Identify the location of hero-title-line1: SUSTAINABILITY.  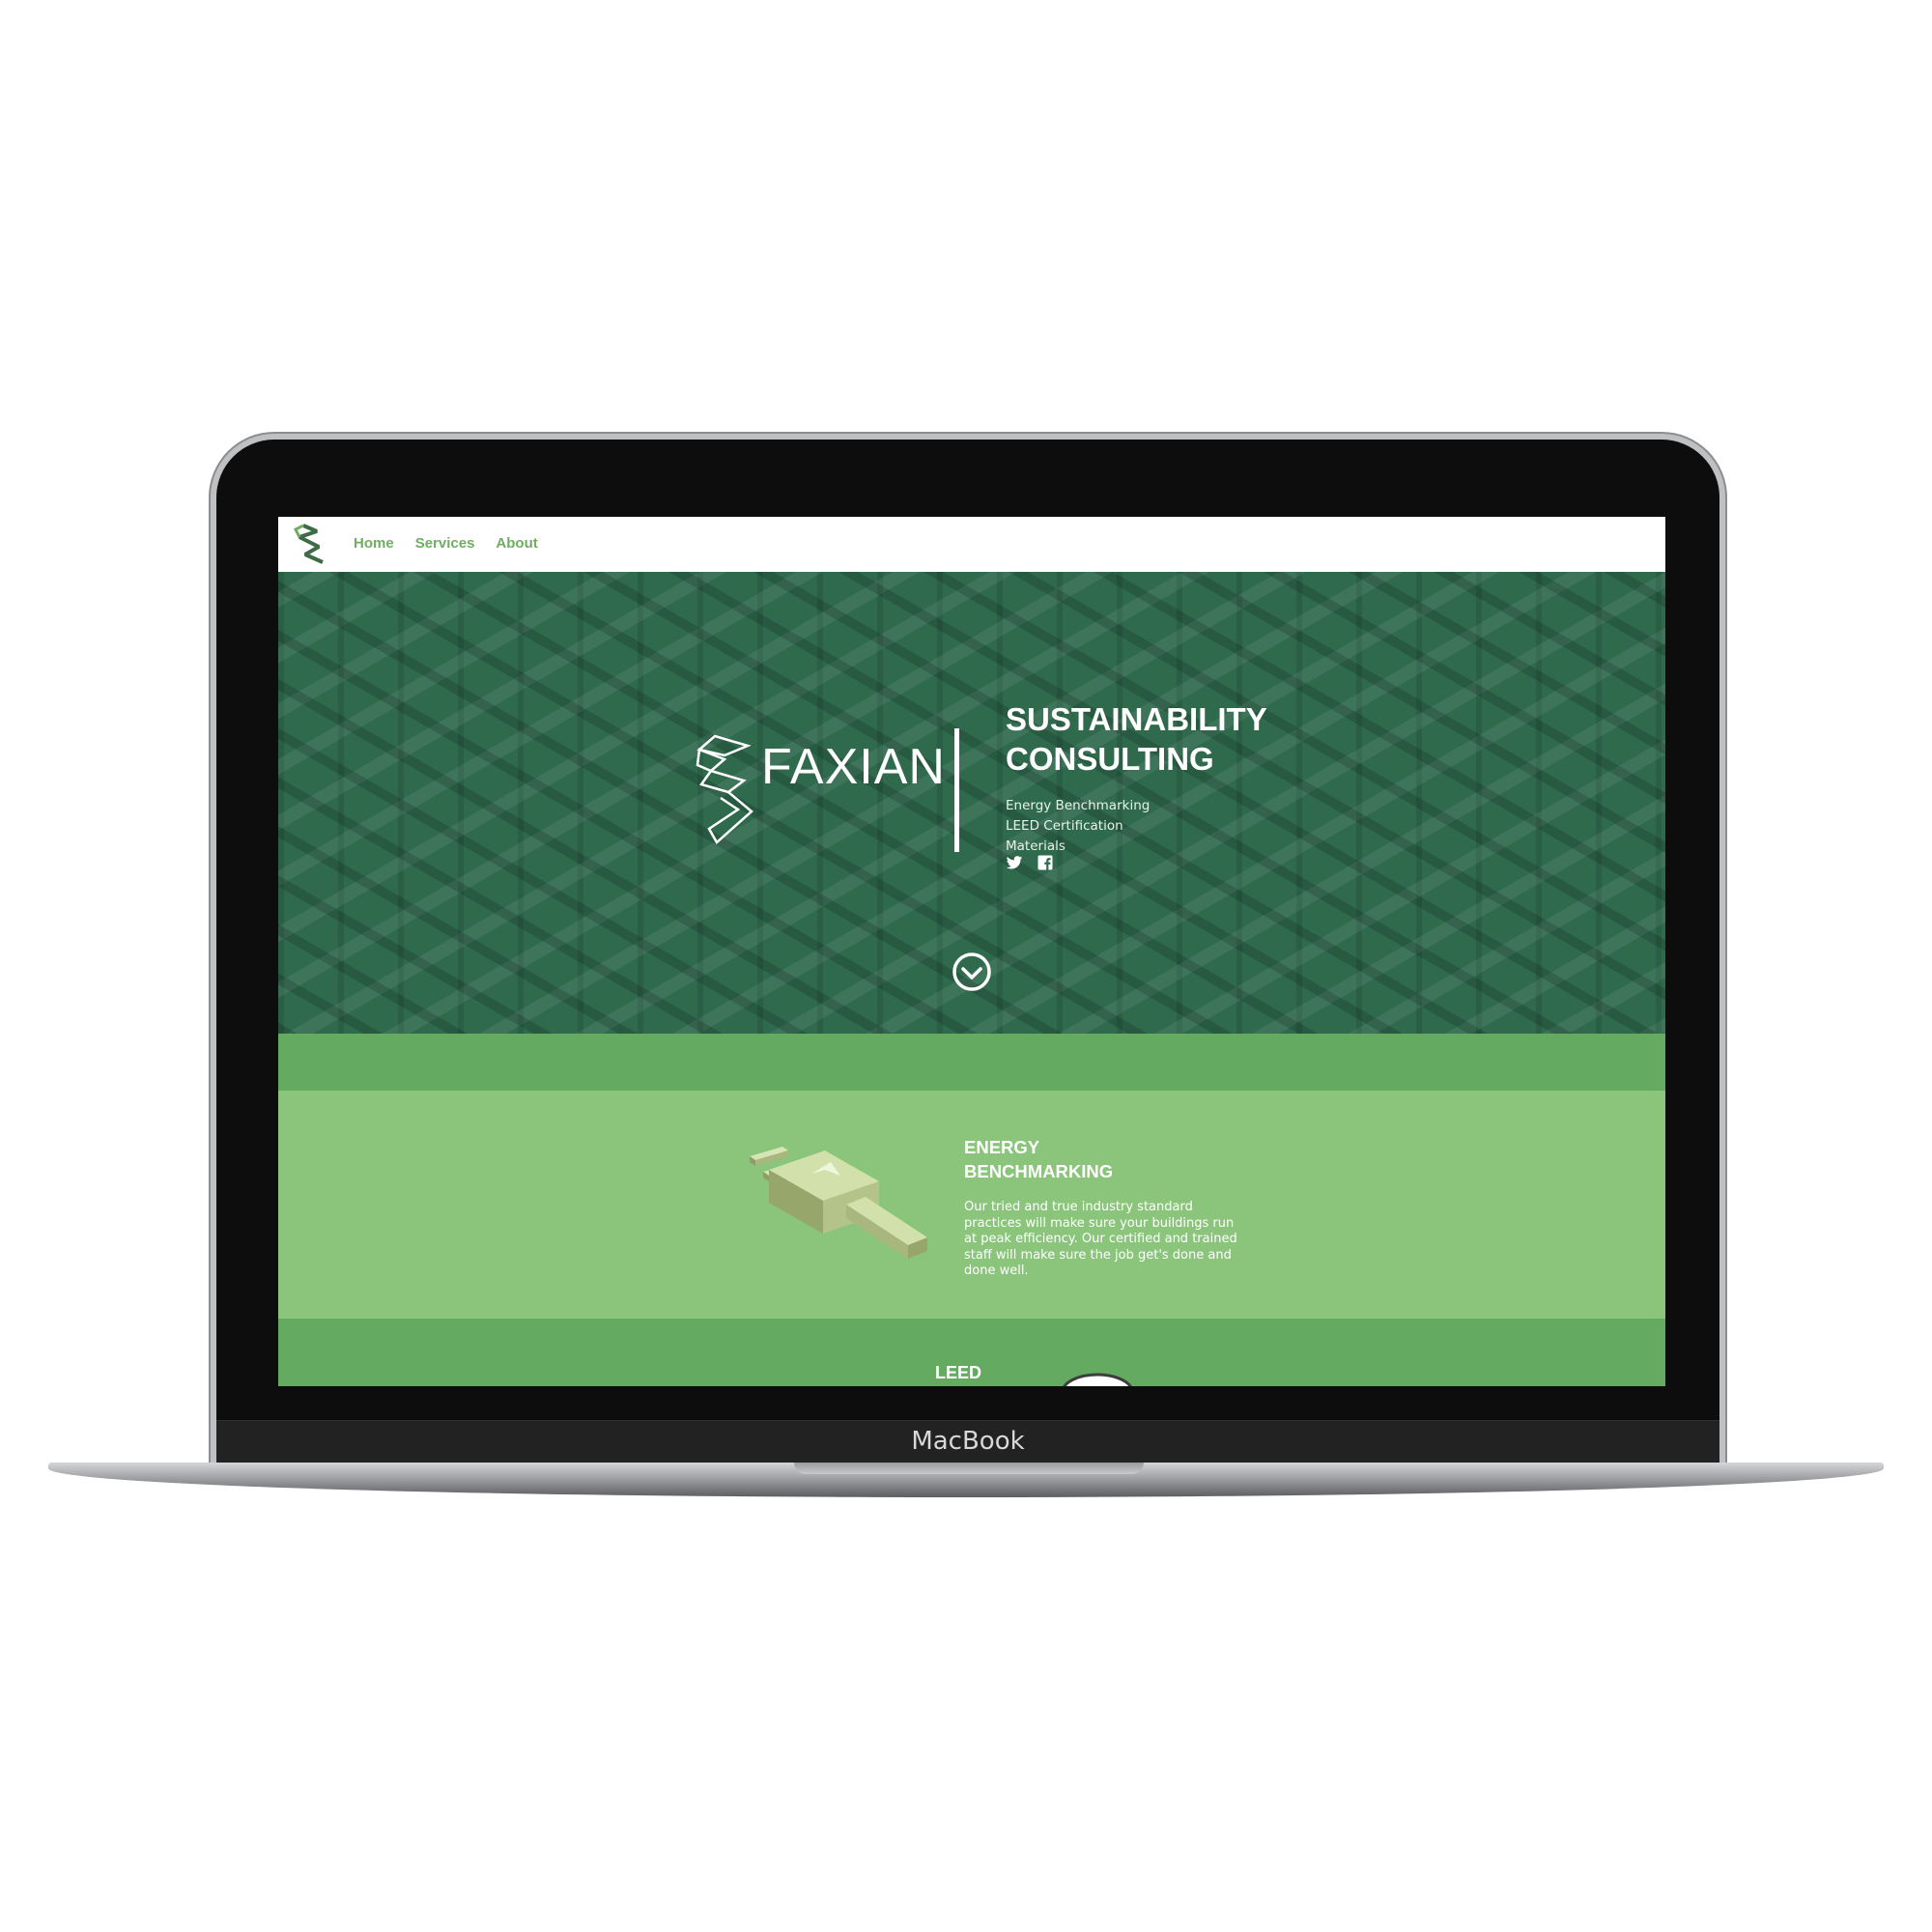
(1136, 719).